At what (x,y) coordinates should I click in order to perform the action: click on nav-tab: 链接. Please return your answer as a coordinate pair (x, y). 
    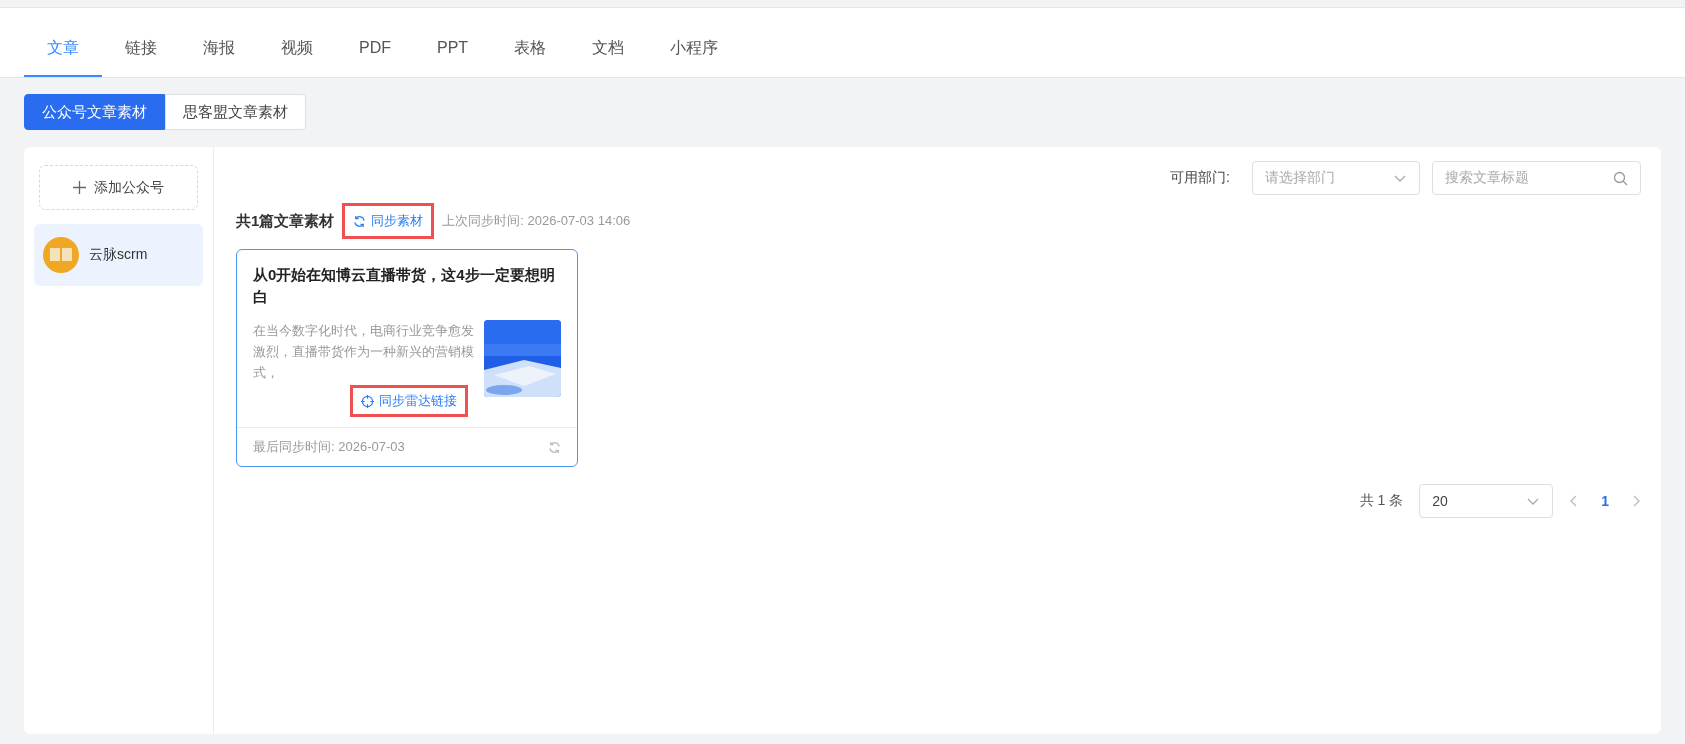
    Looking at the image, I should click on (141, 49).